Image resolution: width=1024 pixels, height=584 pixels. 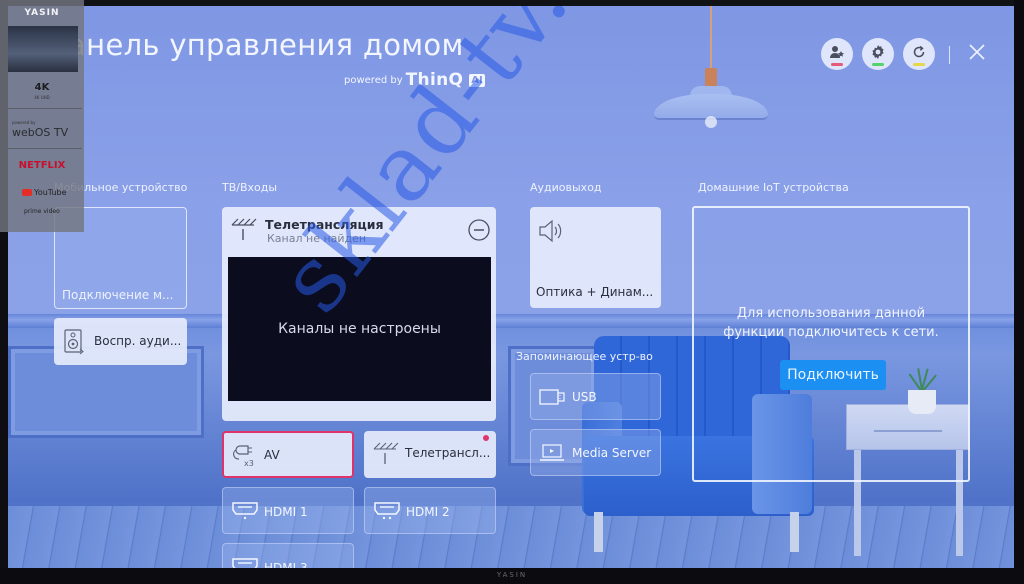 What do you see at coordinates (551, 231) in the screenshot?
I see `speaker-icon` at bounding box center [551, 231].